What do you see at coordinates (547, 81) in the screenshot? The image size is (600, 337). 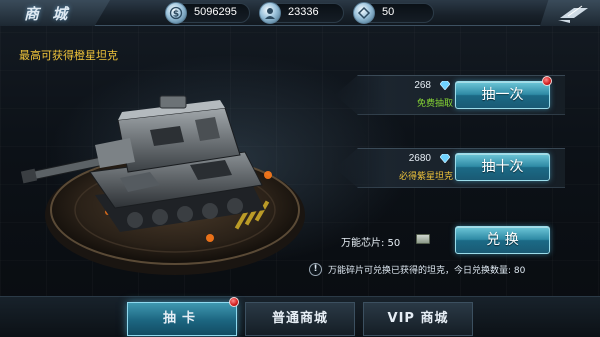 I see `draw-once-notification-dot` at bounding box center [547, 81].